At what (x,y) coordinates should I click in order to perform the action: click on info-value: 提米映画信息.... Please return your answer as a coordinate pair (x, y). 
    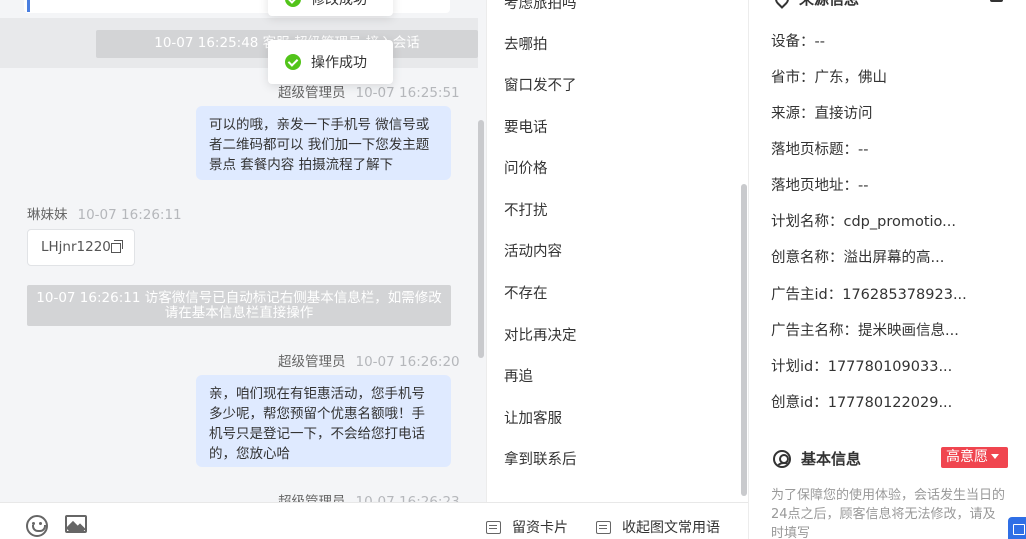
    Looking at the image, I should click on (908, 331).